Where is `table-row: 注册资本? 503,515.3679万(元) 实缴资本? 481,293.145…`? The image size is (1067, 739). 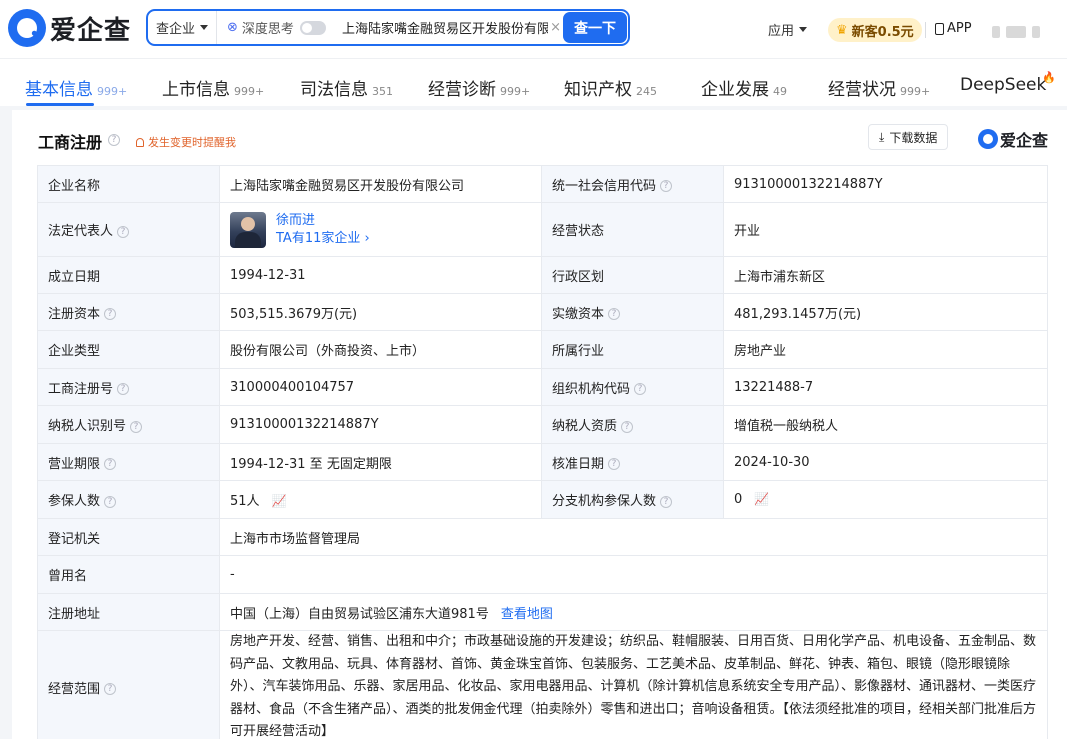 table-row: 注册资本? 503,515.3679万(元) 实缴资本? 481,293.145… is located at coordinates (542, 312).